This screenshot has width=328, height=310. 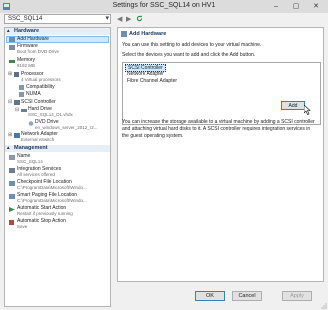 I want to click on firmware-detail: Boot from DVD Drive, so click(x=38, y=51).